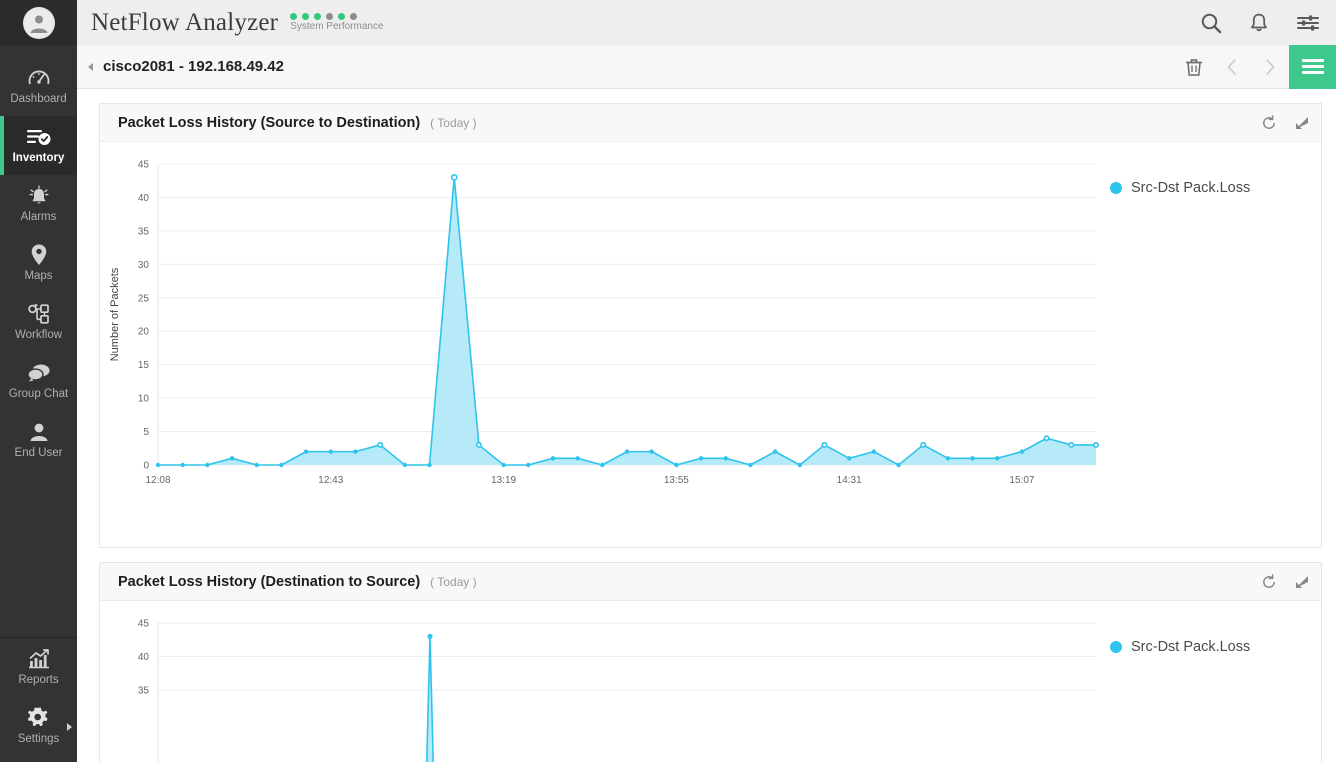  I want to click on prev-button, so click(1232, 67).